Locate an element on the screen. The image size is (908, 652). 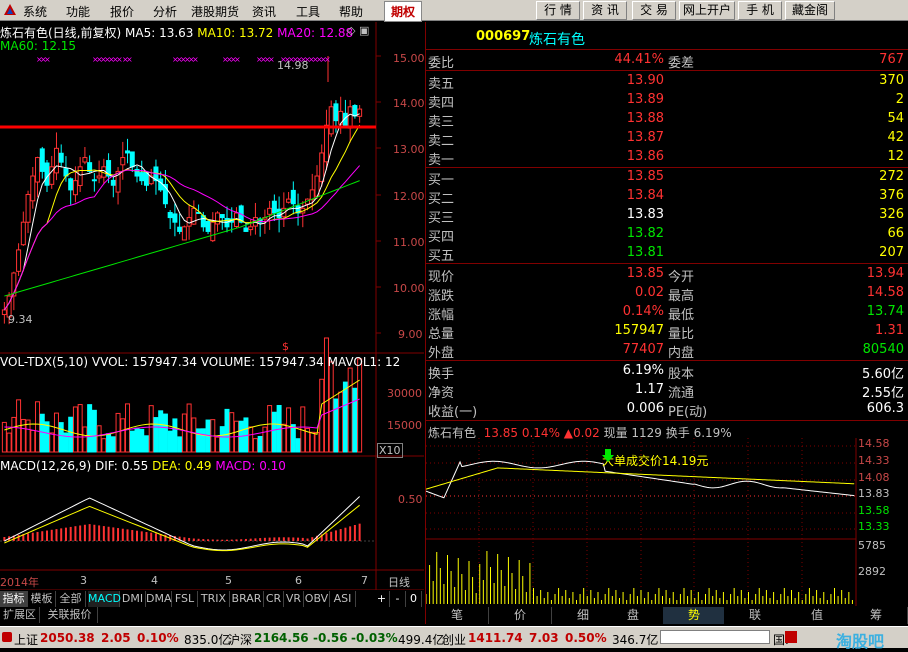
tab-minus-button: - is located at coordinates (398, 599).